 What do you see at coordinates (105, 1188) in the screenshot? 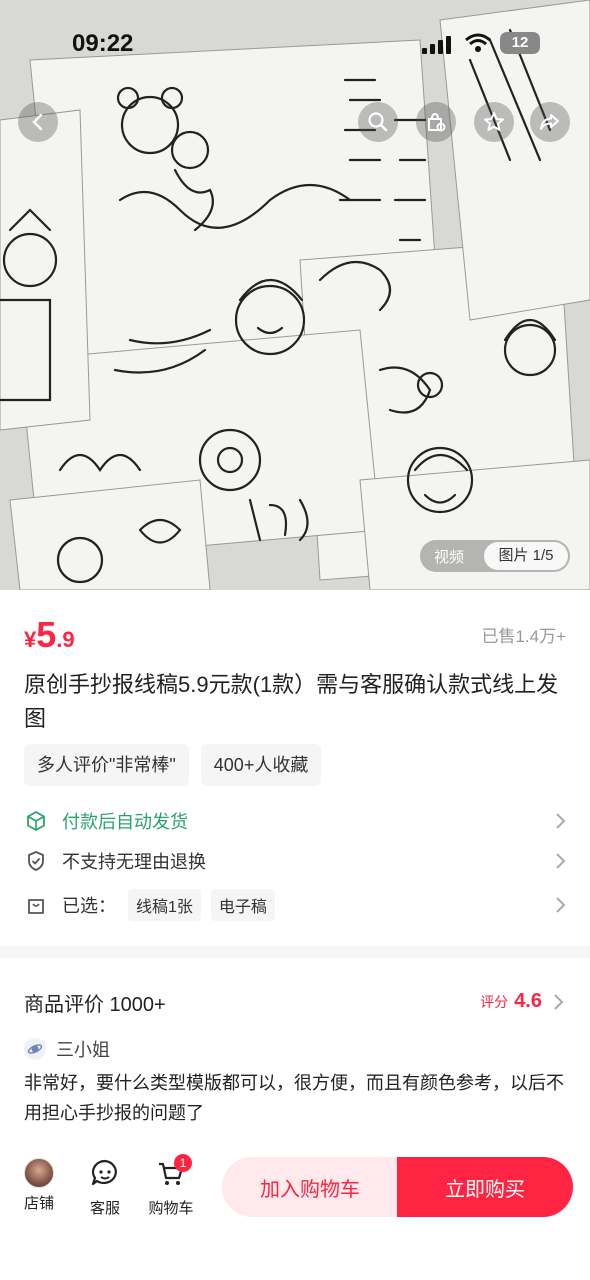
I see `customer-service-button: 客服` at bounding box center [105, 1188].